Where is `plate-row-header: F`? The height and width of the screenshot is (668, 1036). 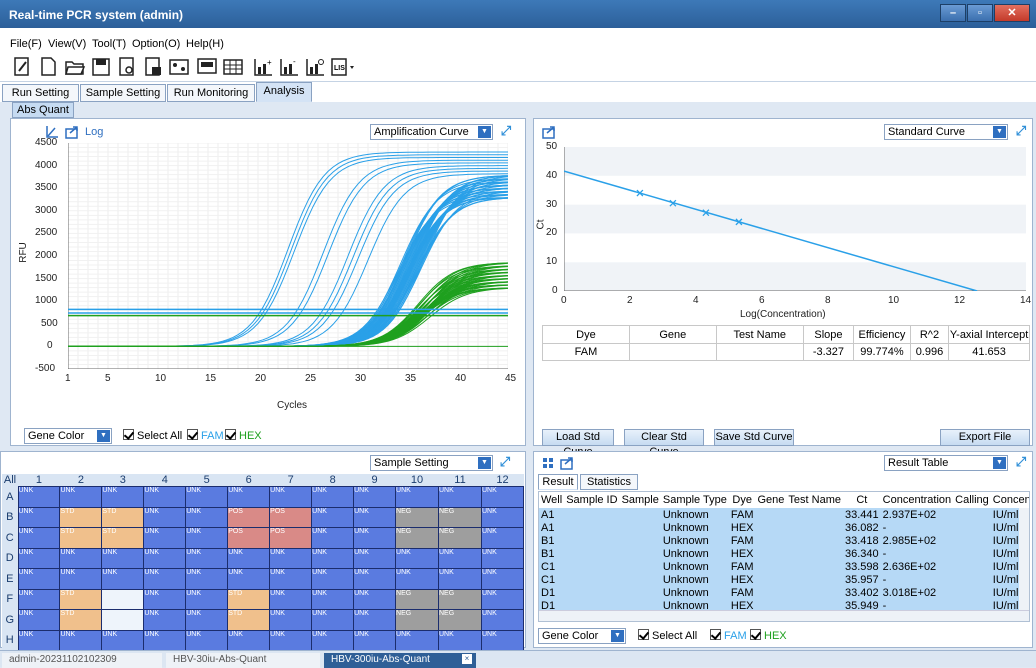
plate-row-header: F is located at coordinates (10, 599).